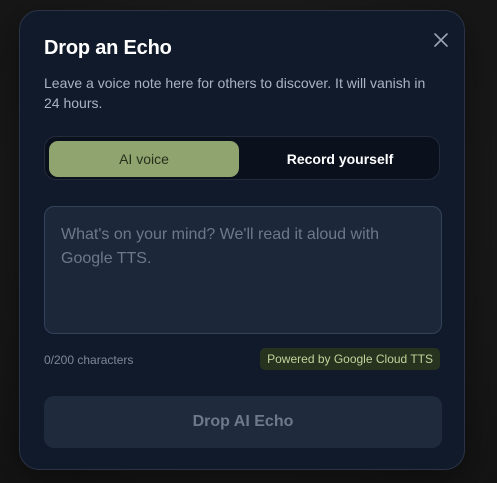 The width and height of the screenshot is (497, 483). What do you see at coordinates (108, 48) in the screenshot?
I see `modal-title: Drop an Echo` at bounding box center [108, 48].